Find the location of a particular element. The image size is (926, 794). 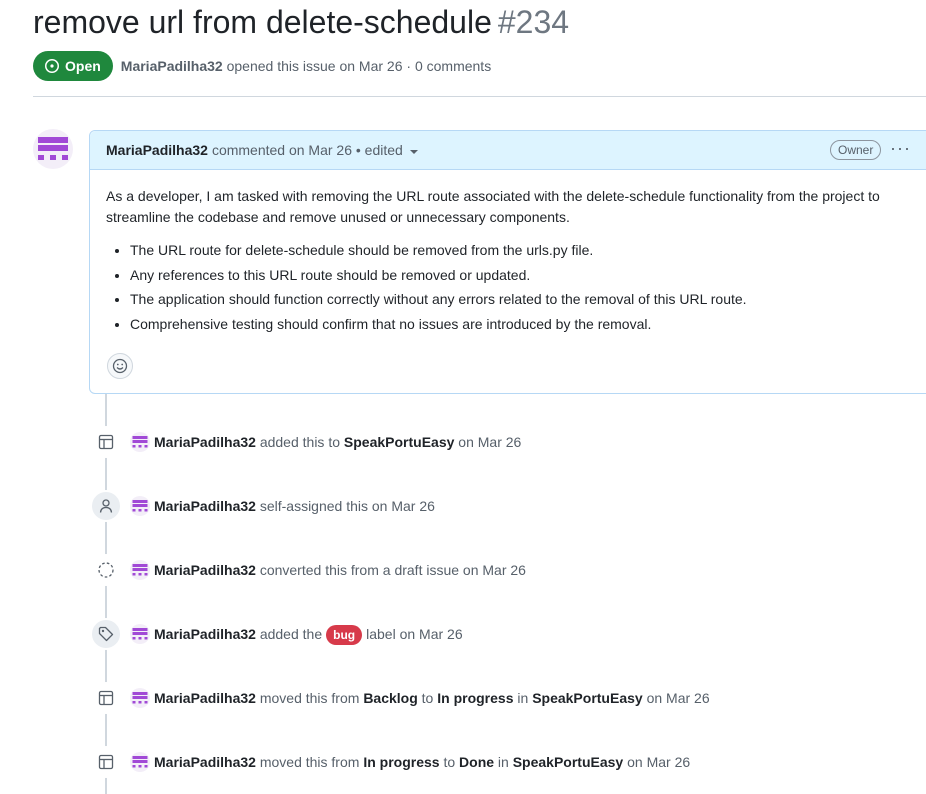

column-name: Done is located at coordinates (477, 762).